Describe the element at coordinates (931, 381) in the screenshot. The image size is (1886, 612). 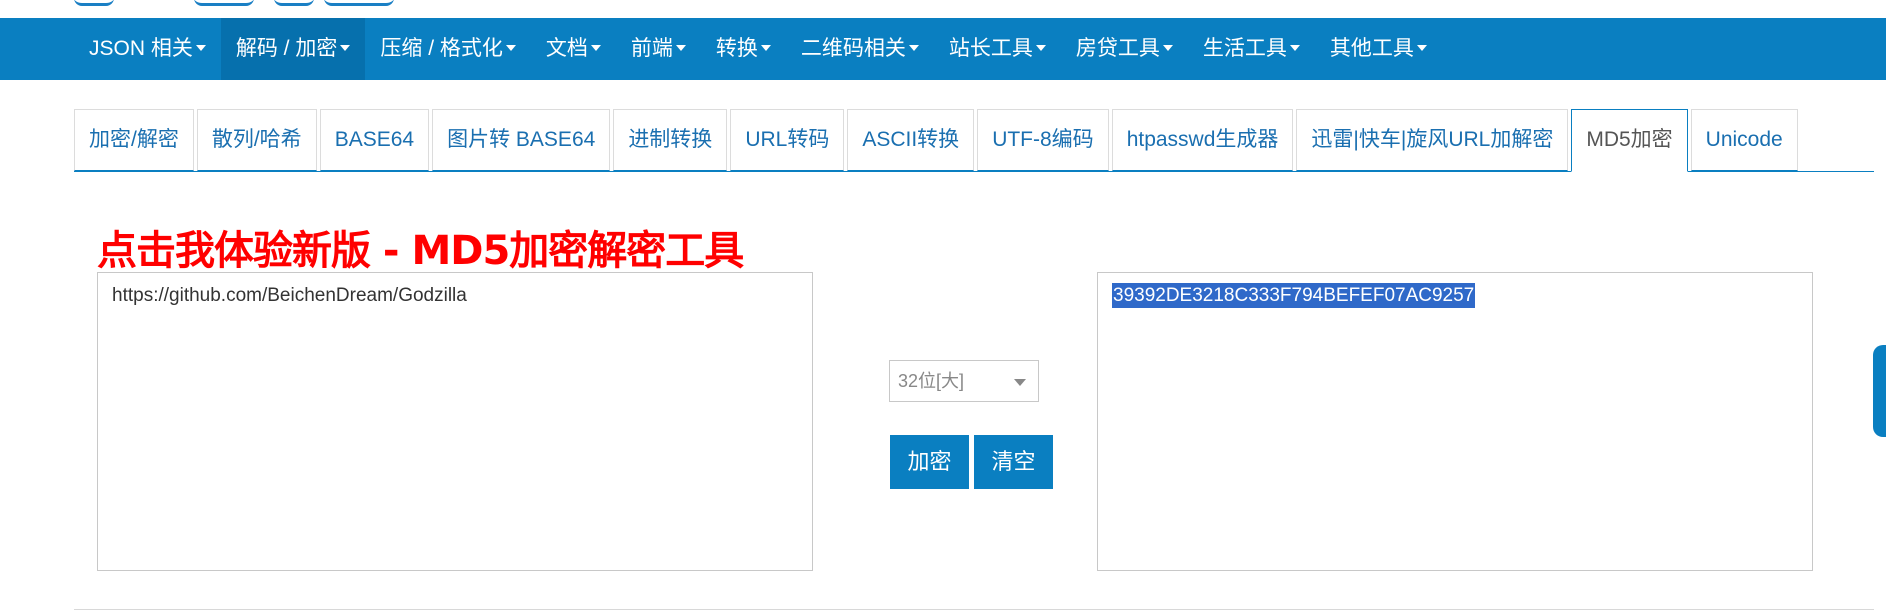
I see `md5-length-selected: 32位[大]` at that location.